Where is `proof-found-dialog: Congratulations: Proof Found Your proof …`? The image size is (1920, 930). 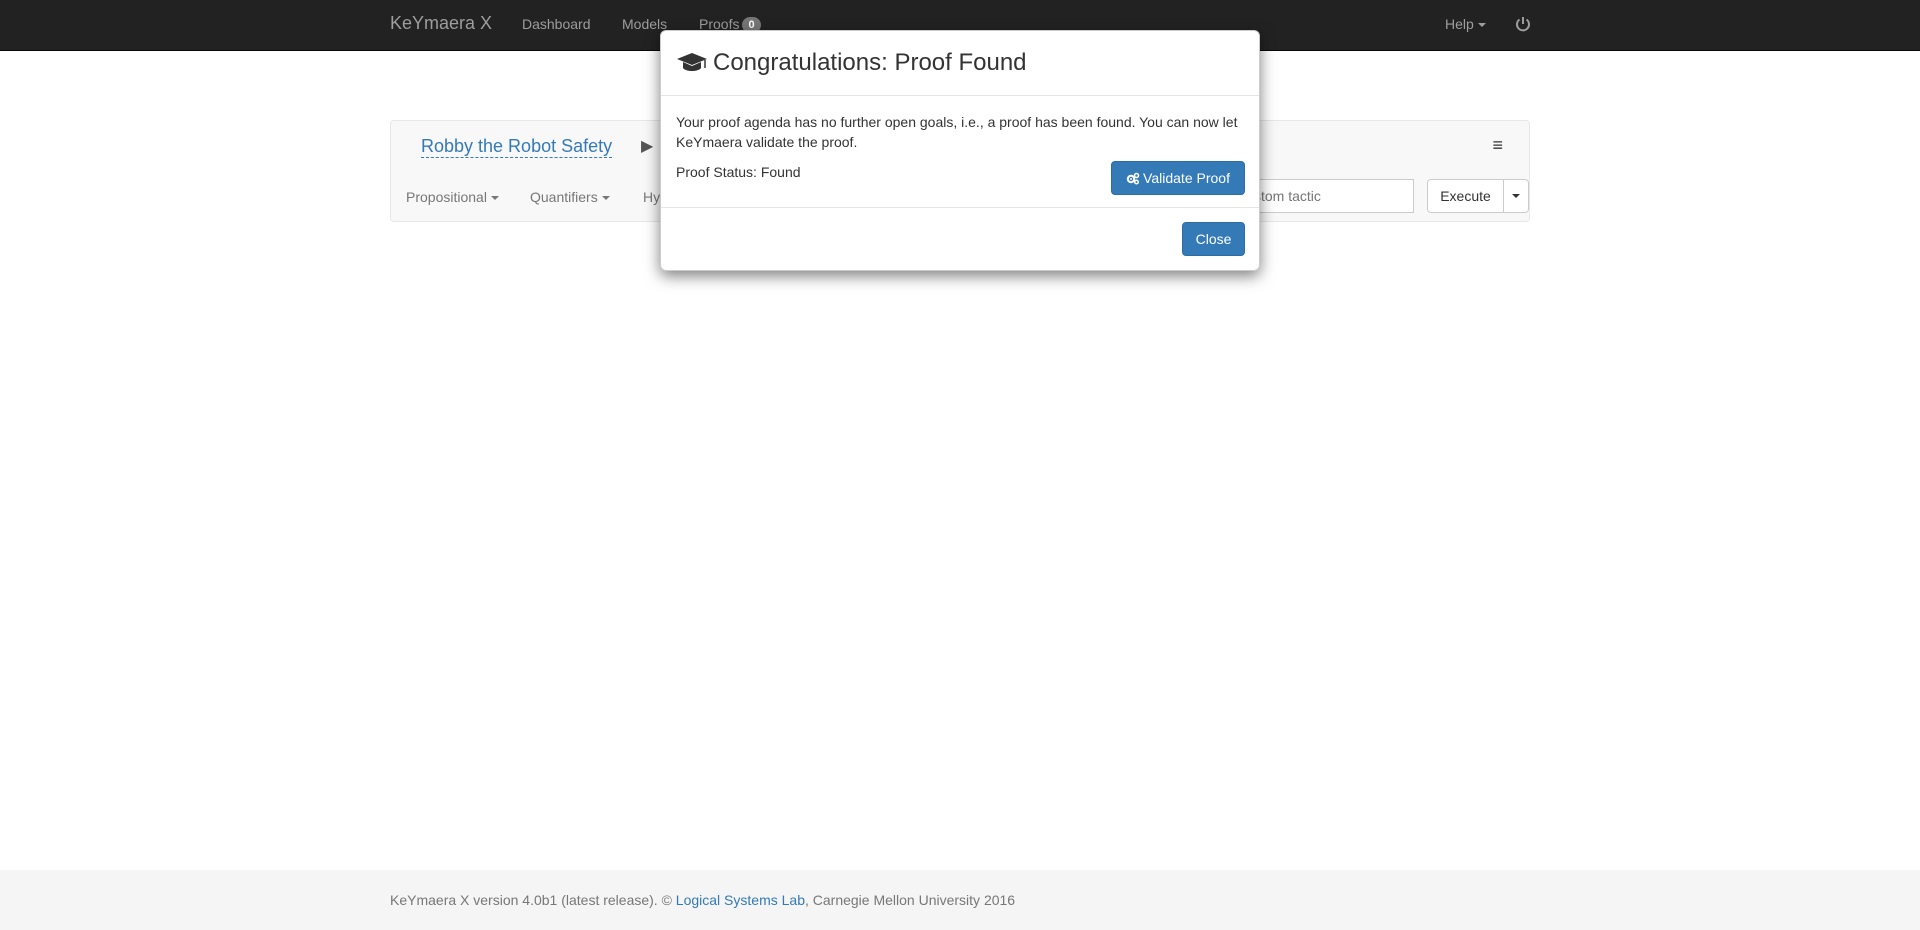 proof-found-dialog: Congratulations: Proof Found Your proof … is located at coordinates (960, 150).